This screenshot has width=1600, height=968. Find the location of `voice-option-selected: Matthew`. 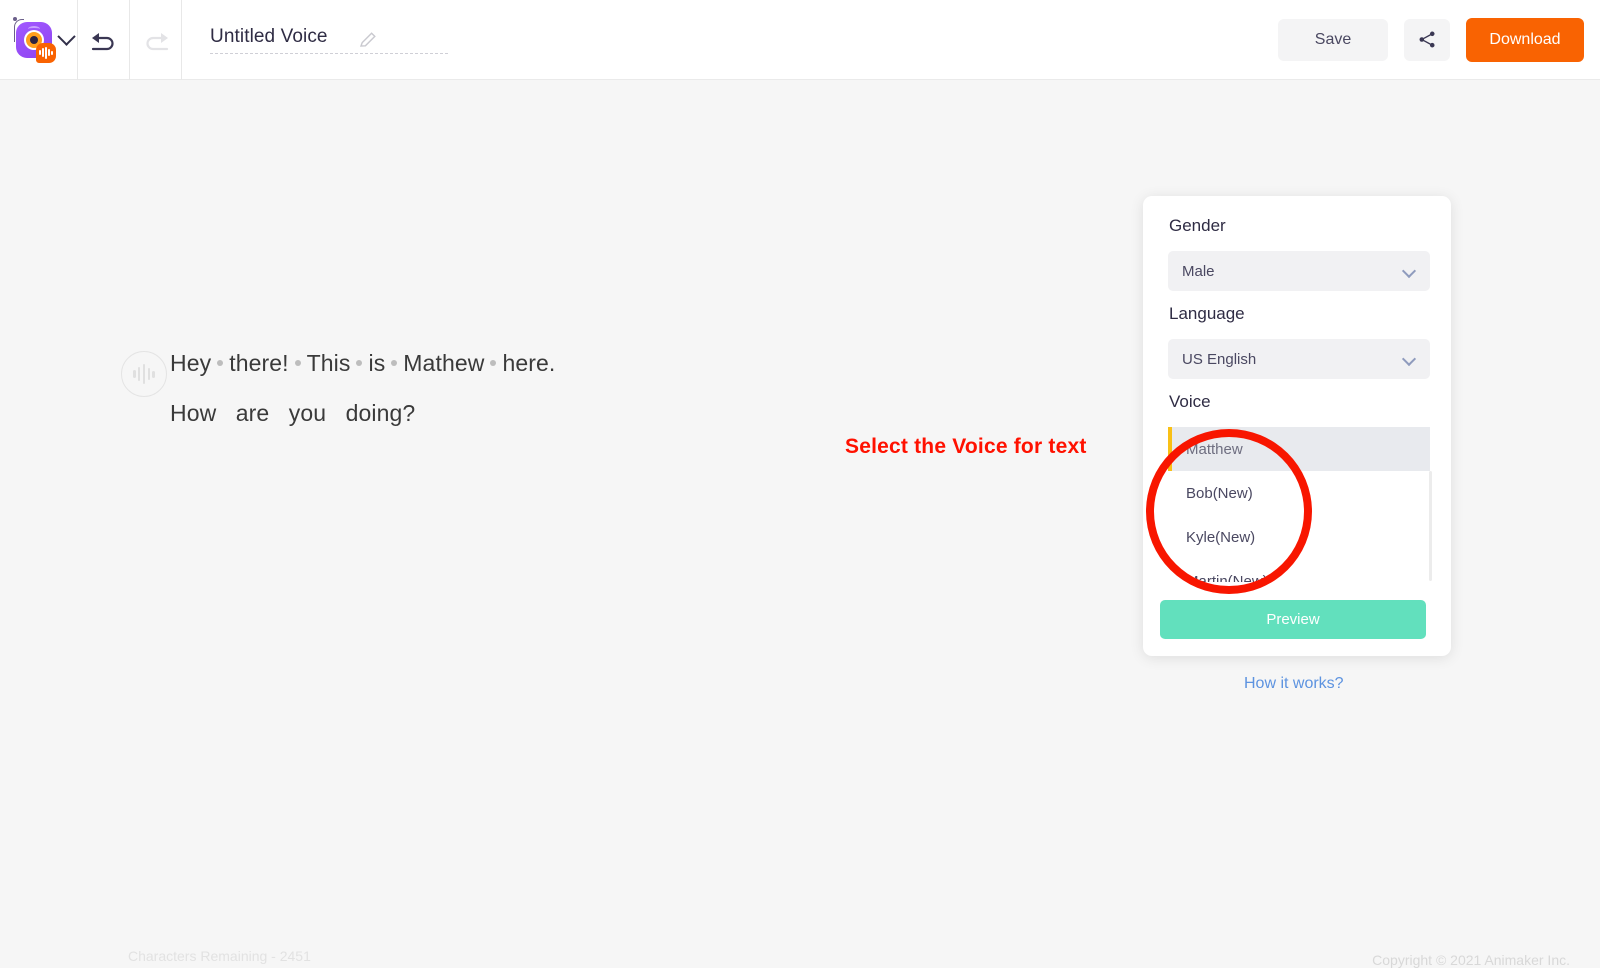

voice-option-selected: Matthew is located at coordinates (1299, 449).